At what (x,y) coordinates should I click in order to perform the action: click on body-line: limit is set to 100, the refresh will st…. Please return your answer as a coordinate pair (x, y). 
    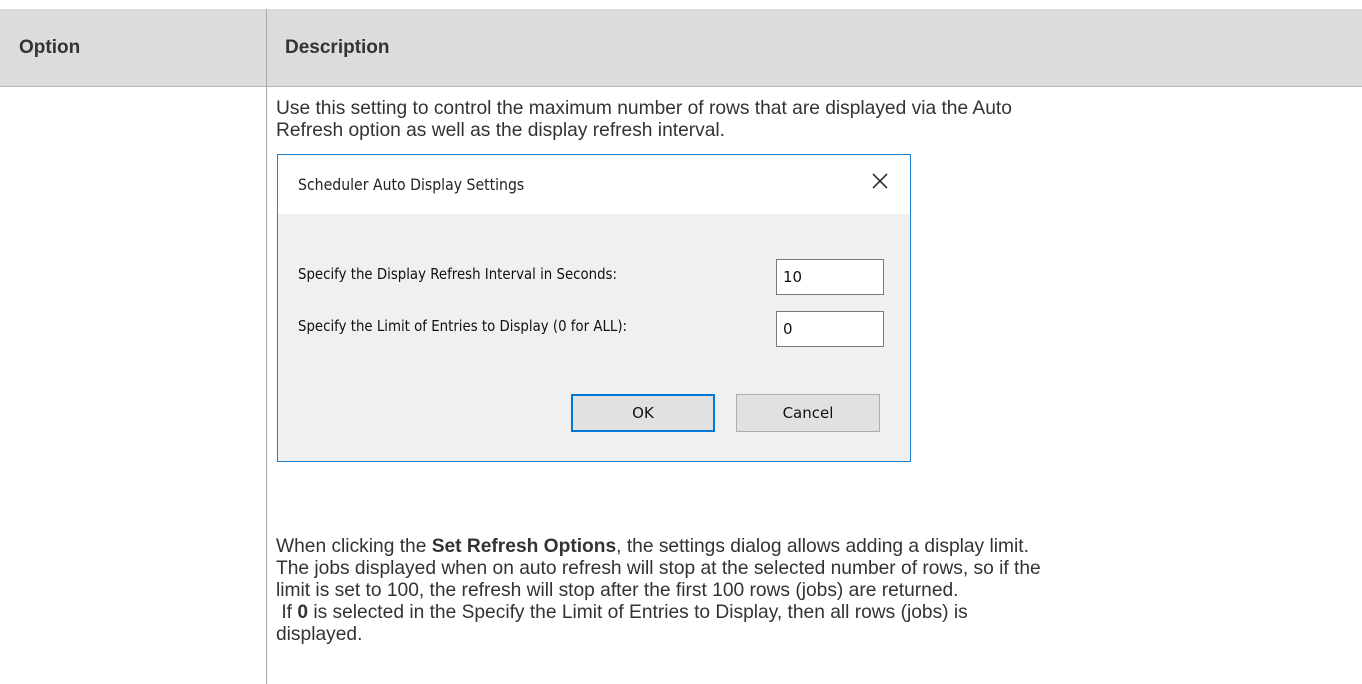
    Looking at the image, I should click on (617, 590).